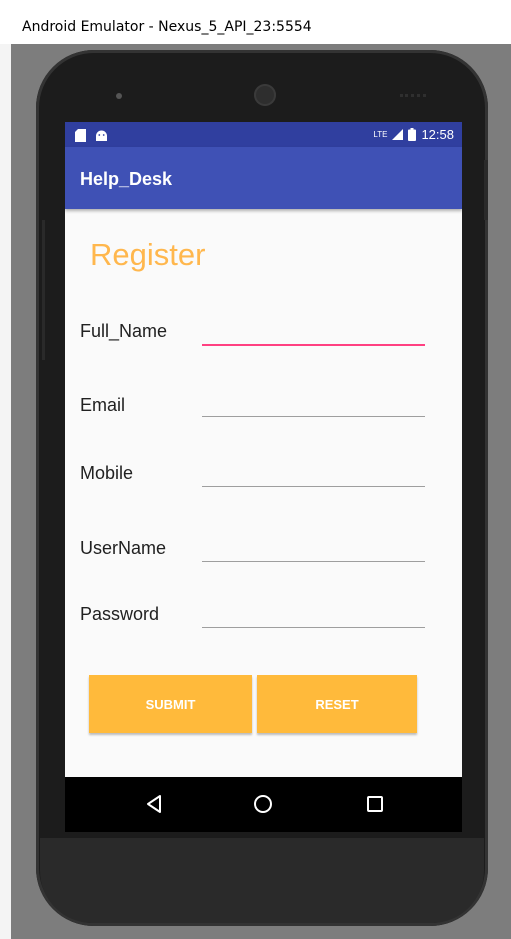 This screenshot has width=511, height=939. I want to click on app-title: Help_Desk, so click(126, 179).